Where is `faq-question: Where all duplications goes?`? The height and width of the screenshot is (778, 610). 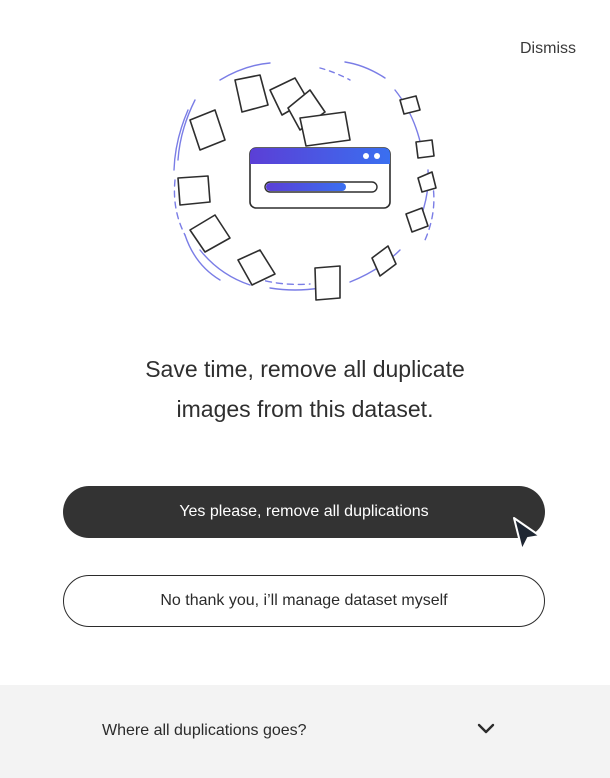
faq-question: Where all duplications goes? is located at coordinates (204, 730).